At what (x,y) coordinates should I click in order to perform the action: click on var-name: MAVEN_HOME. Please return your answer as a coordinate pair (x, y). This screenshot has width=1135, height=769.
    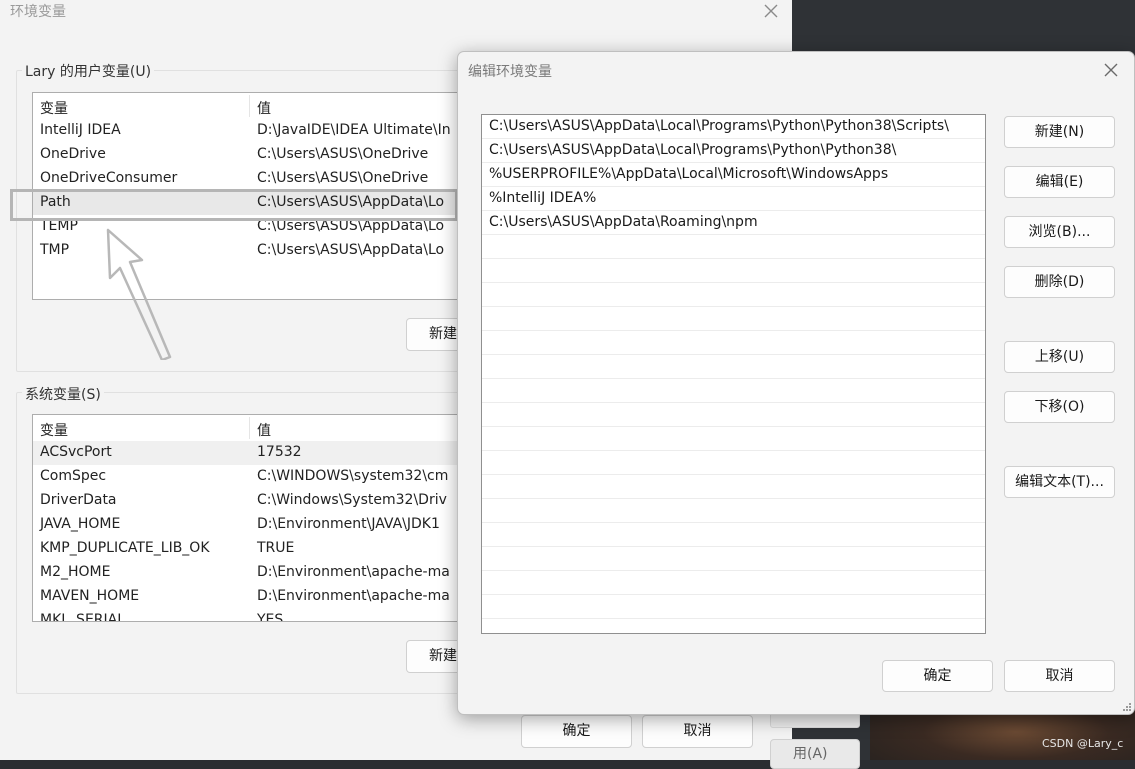
    Looking at the image, I should click on (90, 596).